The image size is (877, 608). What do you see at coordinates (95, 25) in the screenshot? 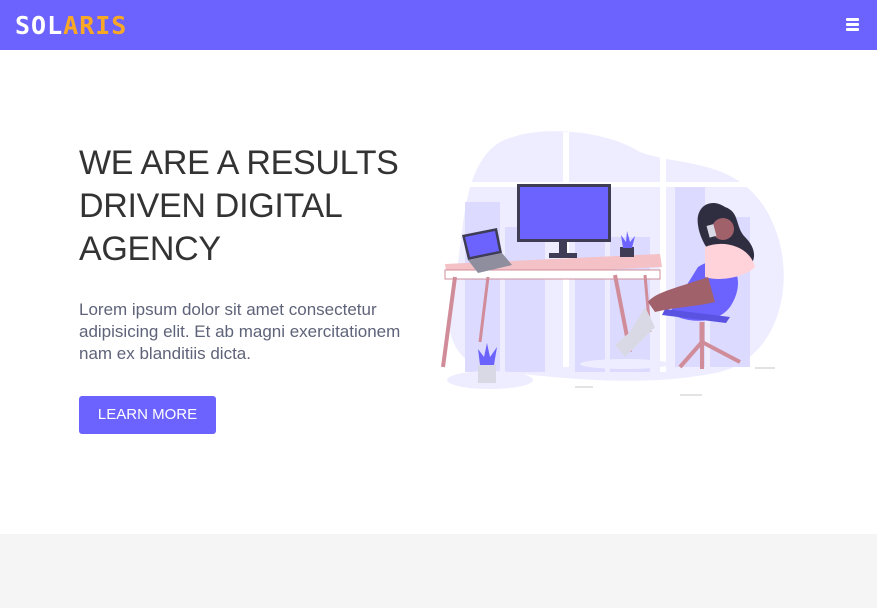
I see `logo-part-2: ARIS` at bounding box center [95, 25].